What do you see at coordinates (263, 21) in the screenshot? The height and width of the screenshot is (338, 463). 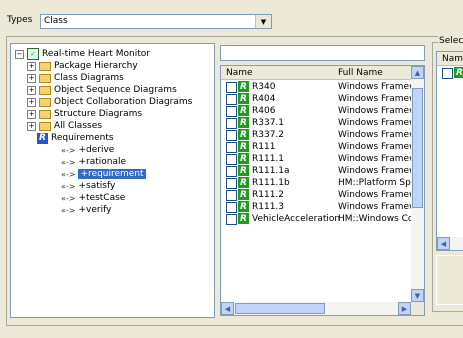 I see `chevron-down-icon: ▼` at bounding box center [263, 21].